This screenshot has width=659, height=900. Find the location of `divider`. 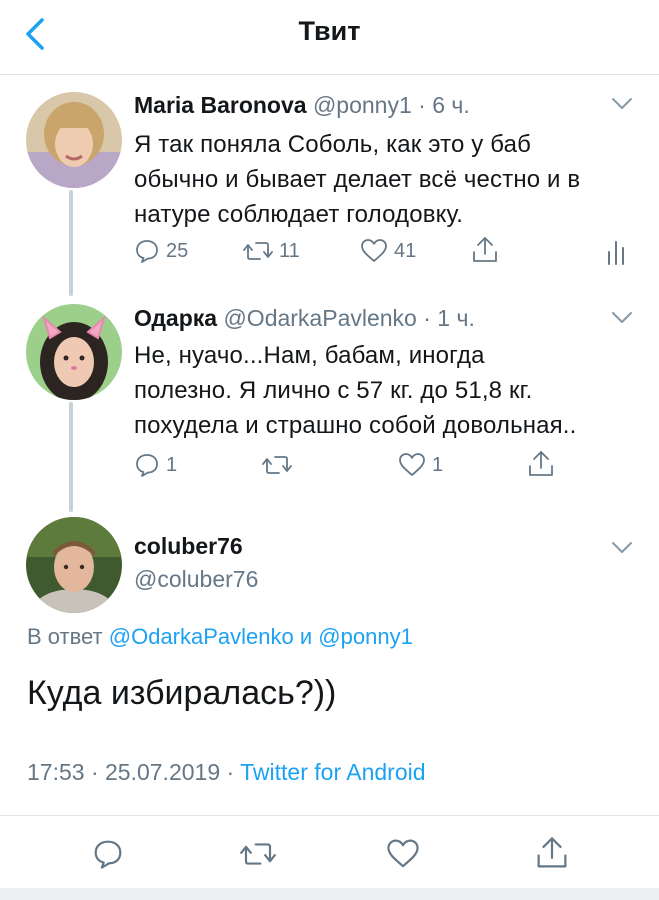

divider is located at coordinates (329, 815).